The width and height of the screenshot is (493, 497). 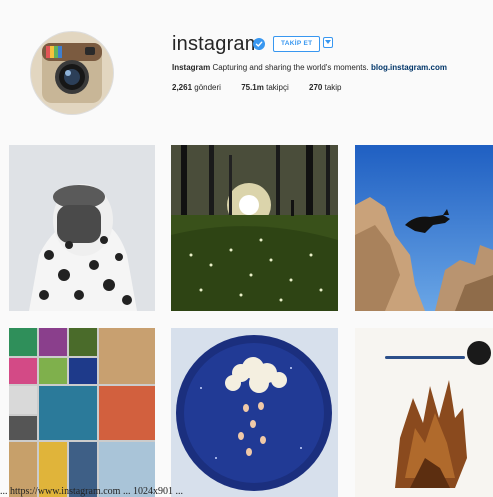 I want to click on post-photo-collage, so click(x=82, y=412).